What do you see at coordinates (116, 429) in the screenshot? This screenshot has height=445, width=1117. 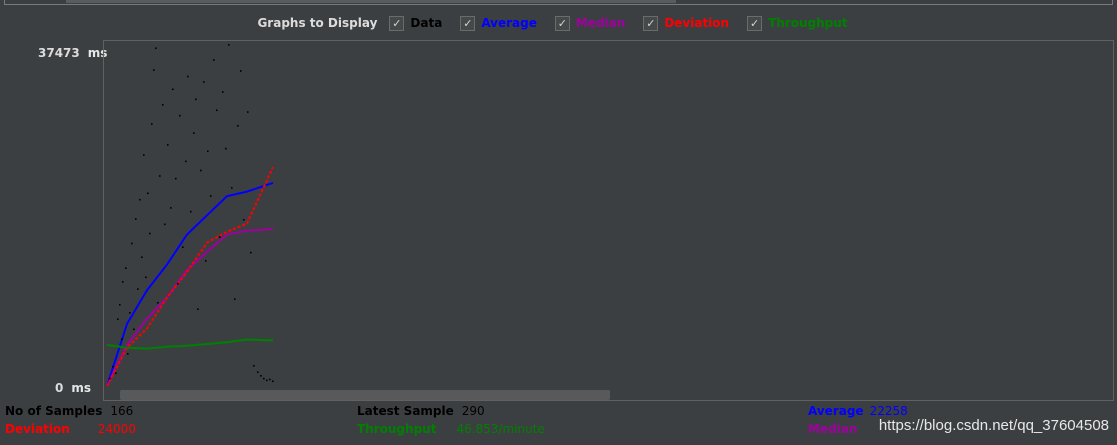 I see `deviation-value: 24000` at bounding box center [116, 429].